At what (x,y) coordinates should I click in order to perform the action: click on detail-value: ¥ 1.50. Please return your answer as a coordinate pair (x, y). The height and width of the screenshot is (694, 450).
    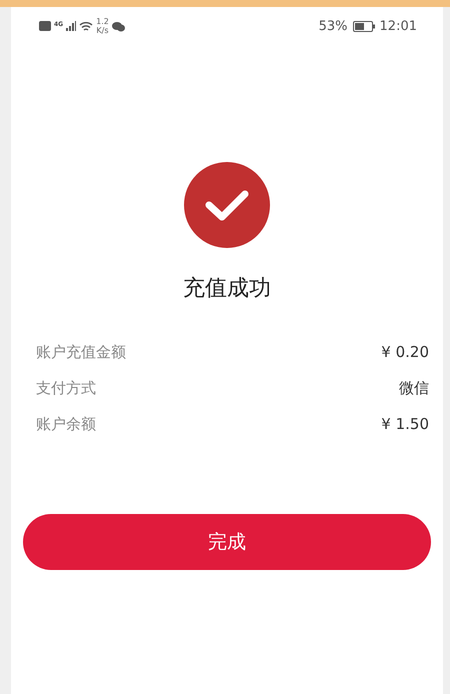
    Looking at the image, I should click on (405, 424).